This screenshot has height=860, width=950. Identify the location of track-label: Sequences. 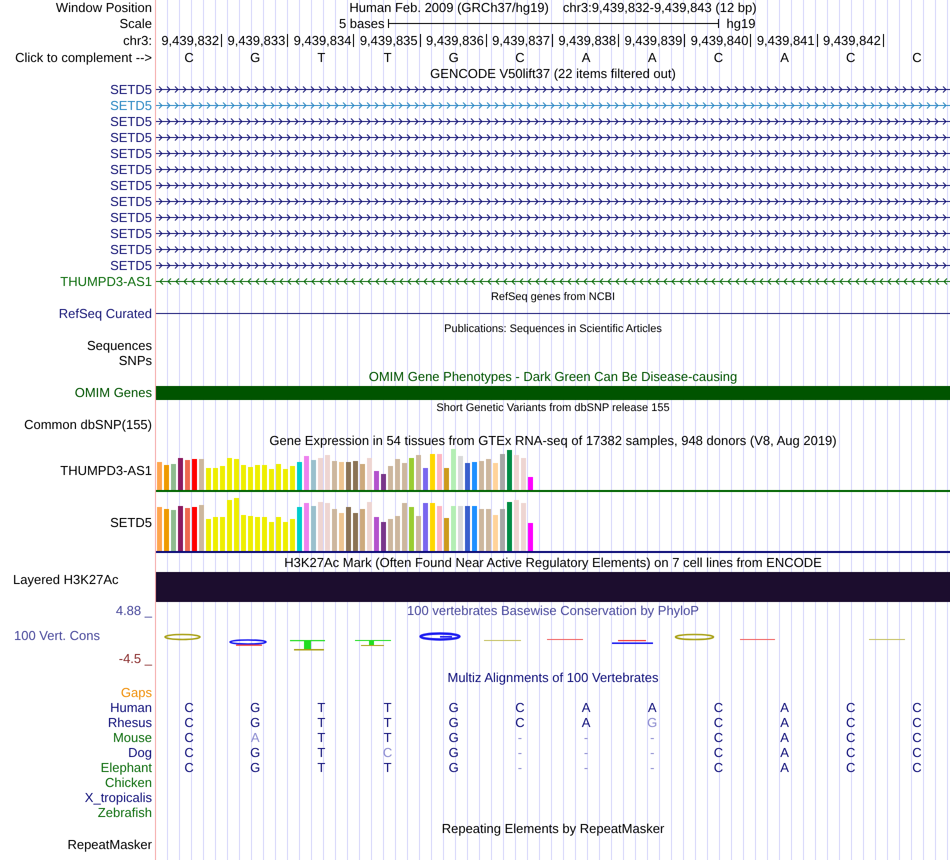
(119, 345).